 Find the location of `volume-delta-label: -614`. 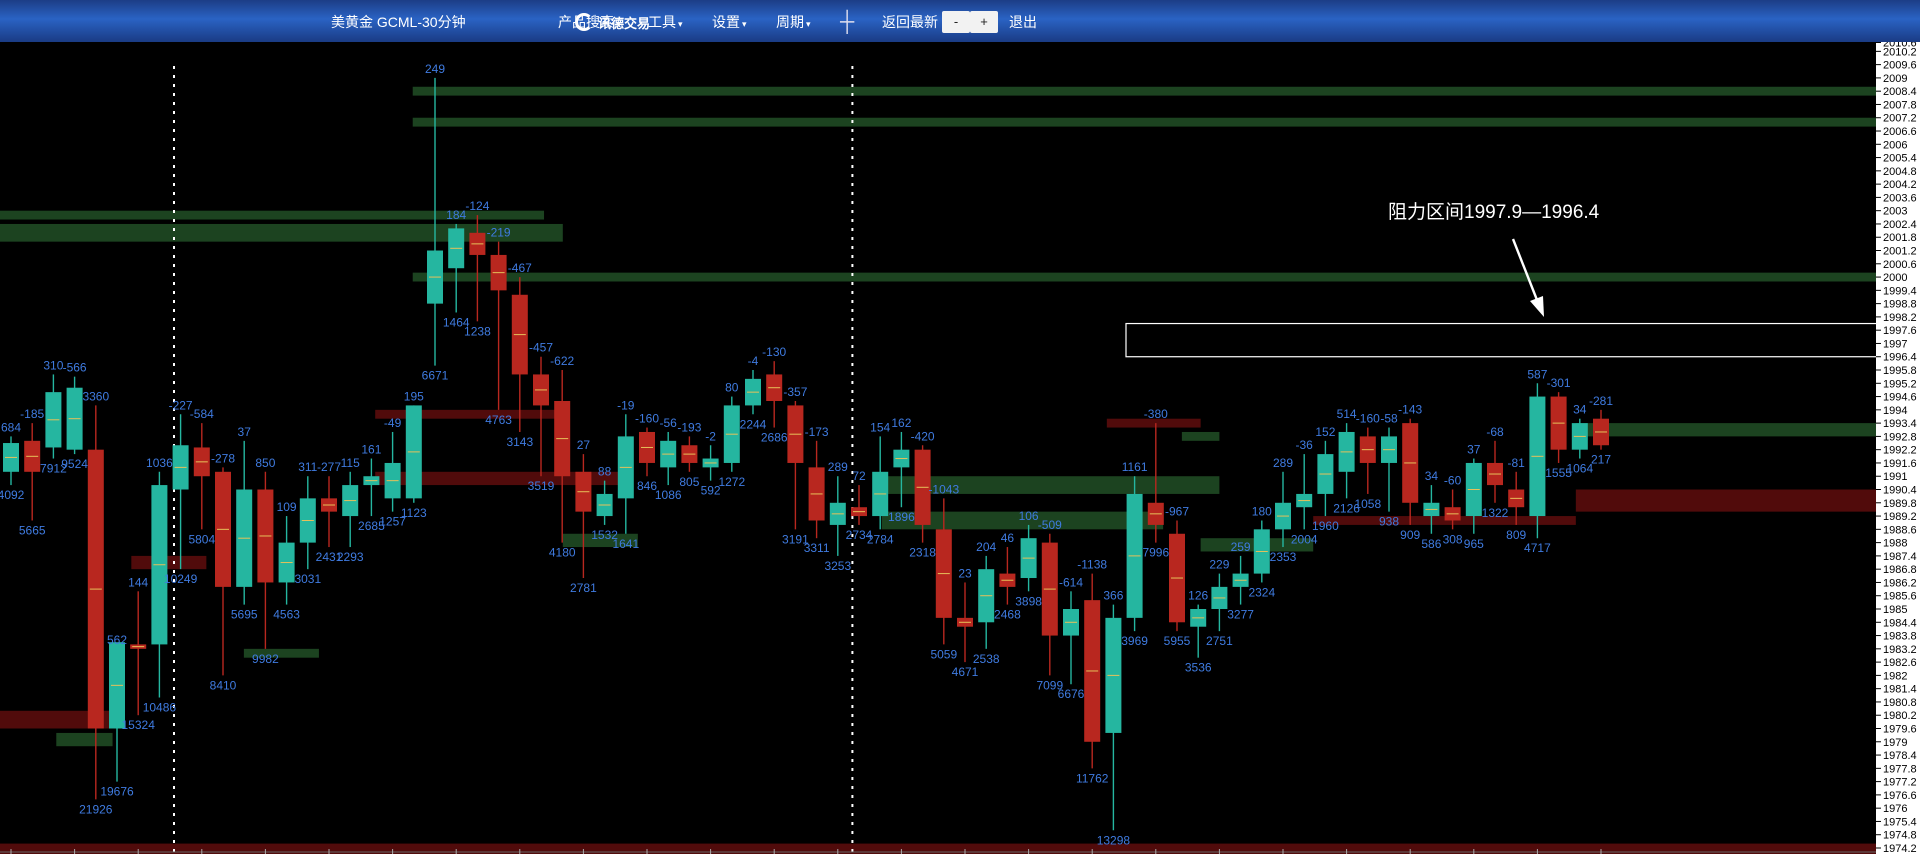

volume-delta-label: -614 is located at coordinates (1071, 582).